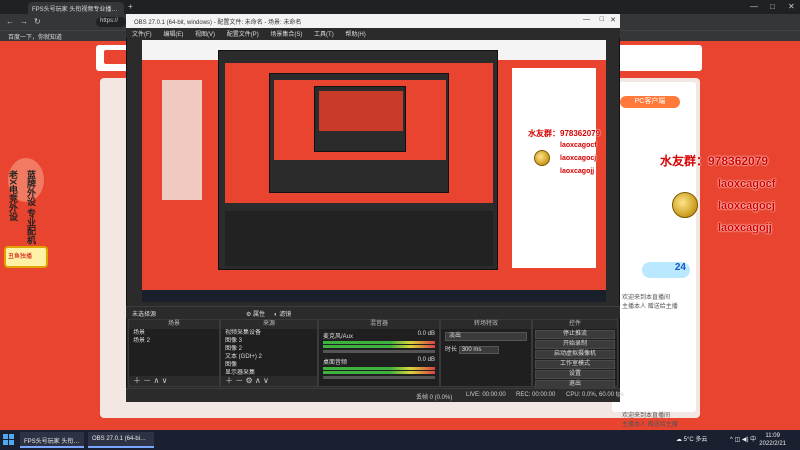 Image resolution: width=800 pixels, height=450 pixels. Describe the element at coordinates (22, 207) in the screenshot. I see `left-banner-text: 老X电竞外设 蓝牌外设 专业配机` at that location.